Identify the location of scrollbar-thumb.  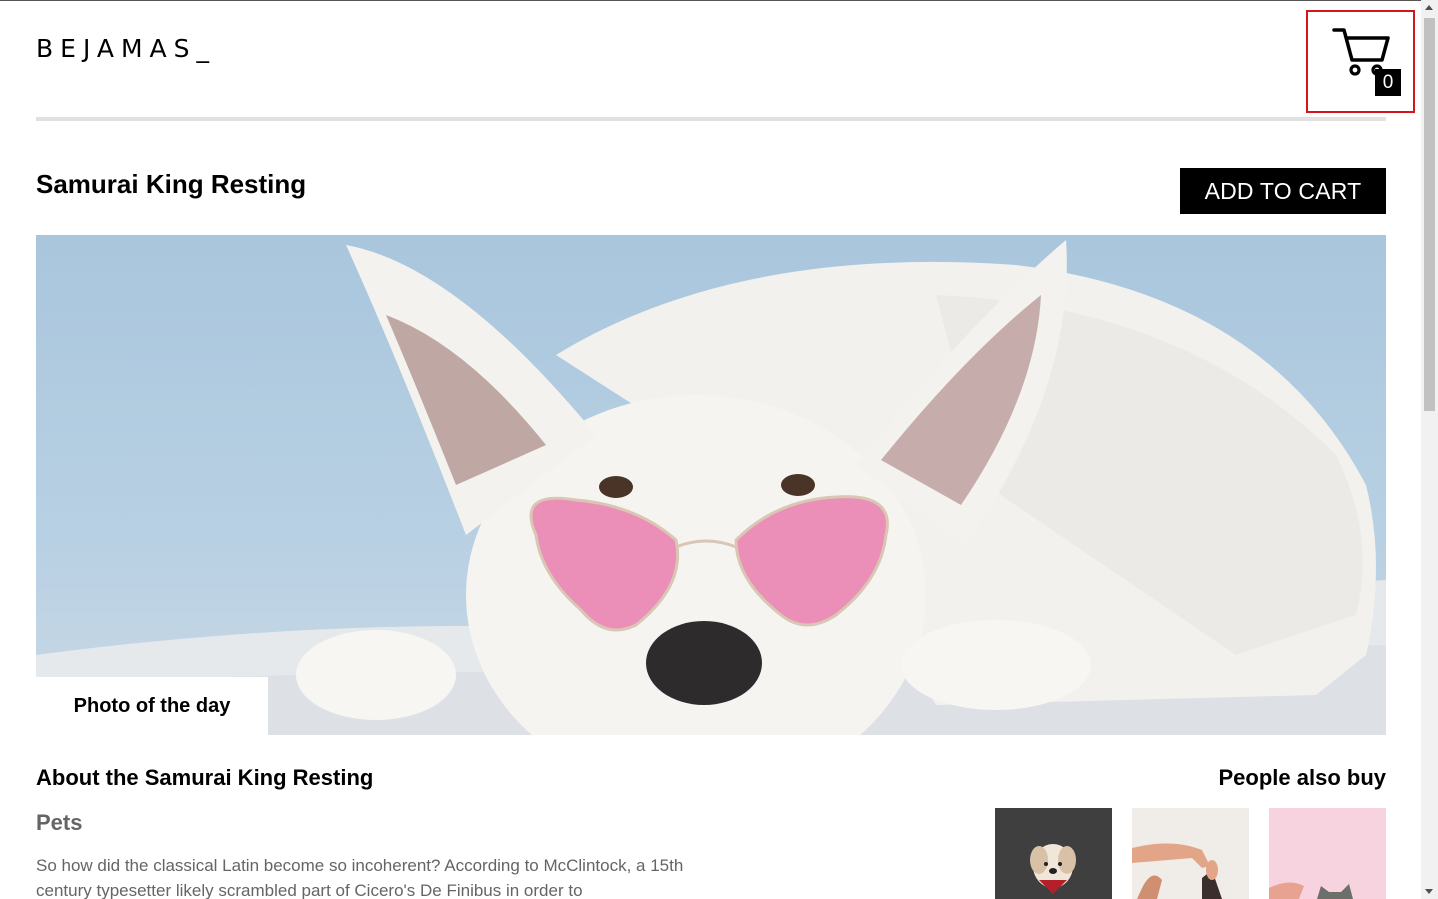
(1429, 214).